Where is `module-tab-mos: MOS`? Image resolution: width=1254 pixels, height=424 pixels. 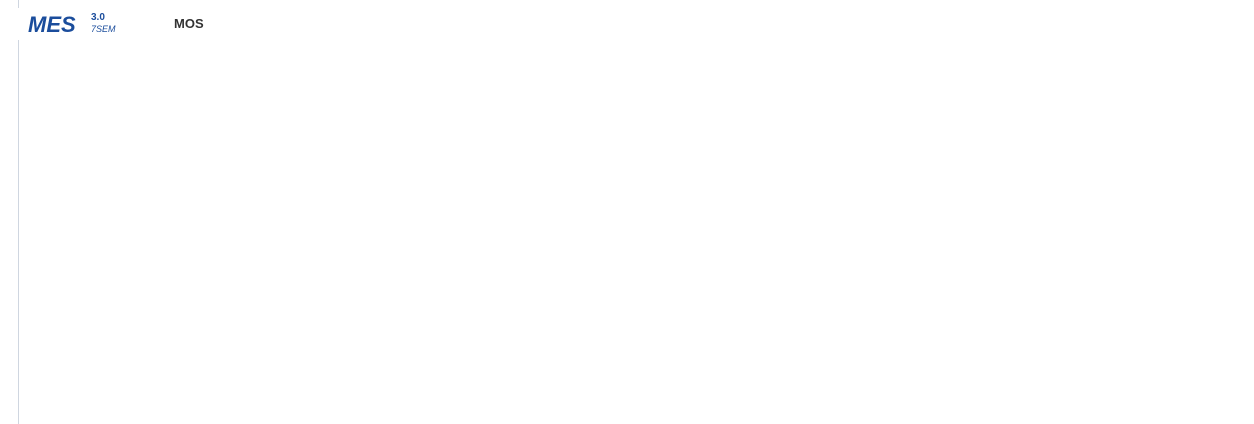
module-tab-mos: MOS is located at coordinates (189, 24).